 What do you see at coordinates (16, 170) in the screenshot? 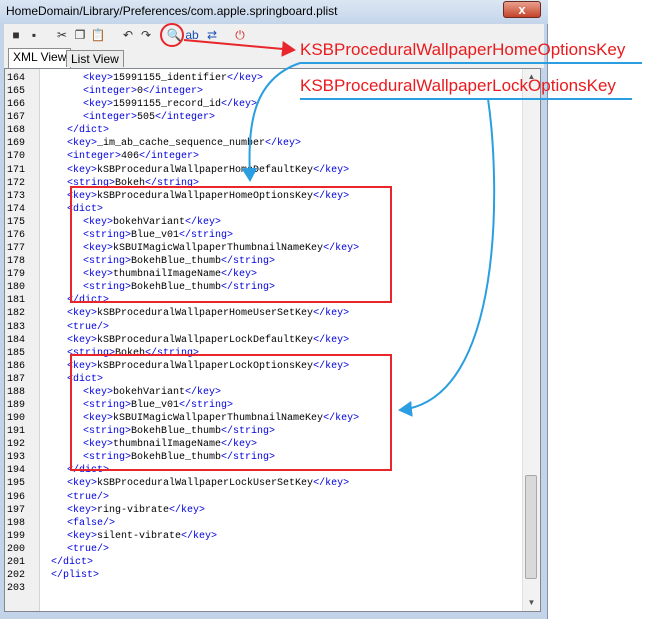
I see `line-number: 171` at bounding box center [16, 170].